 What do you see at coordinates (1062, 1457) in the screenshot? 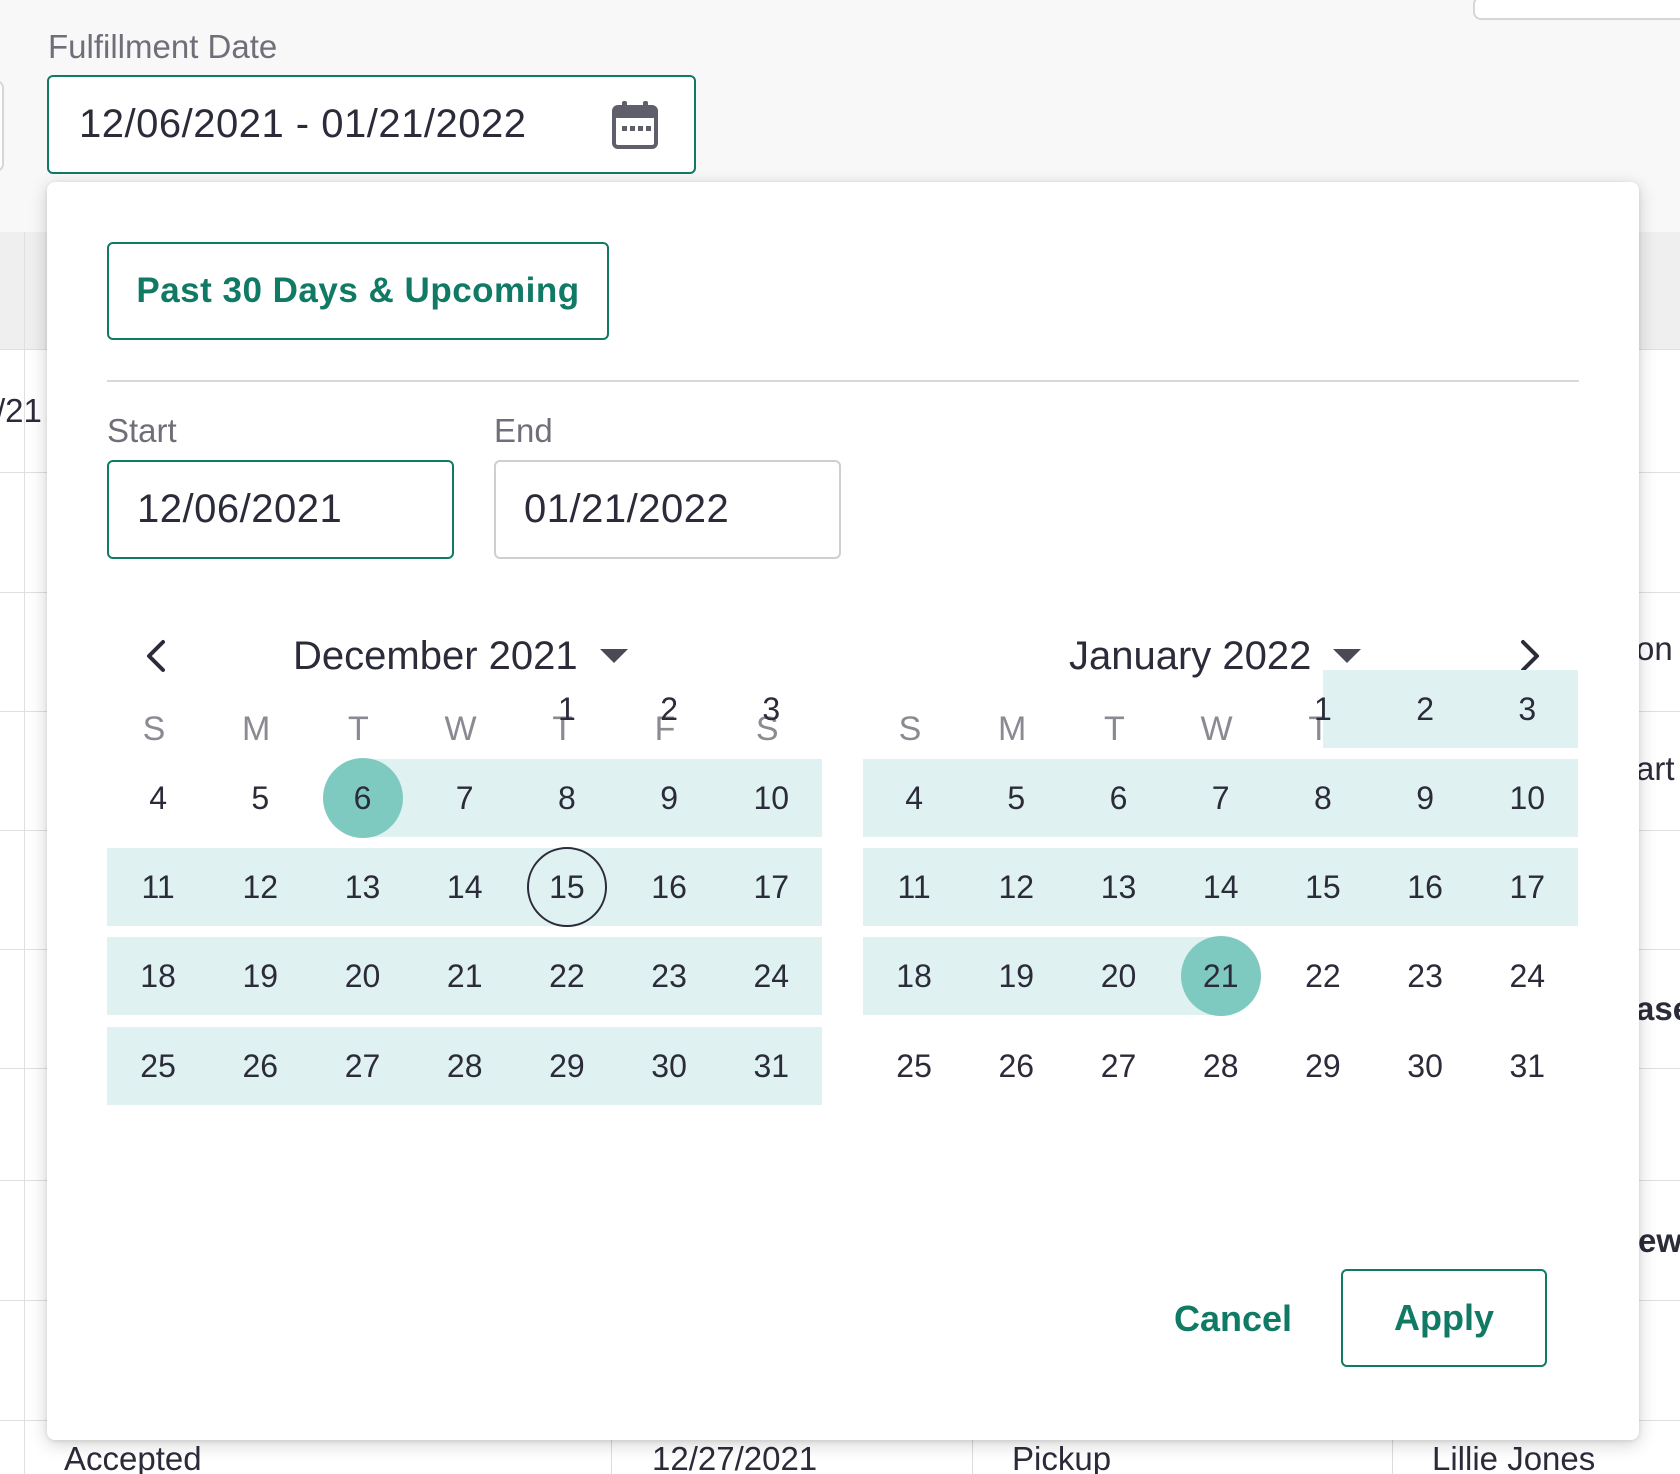
I see `background-type-cell: Pickup` at bounding box center [1062, 1457].